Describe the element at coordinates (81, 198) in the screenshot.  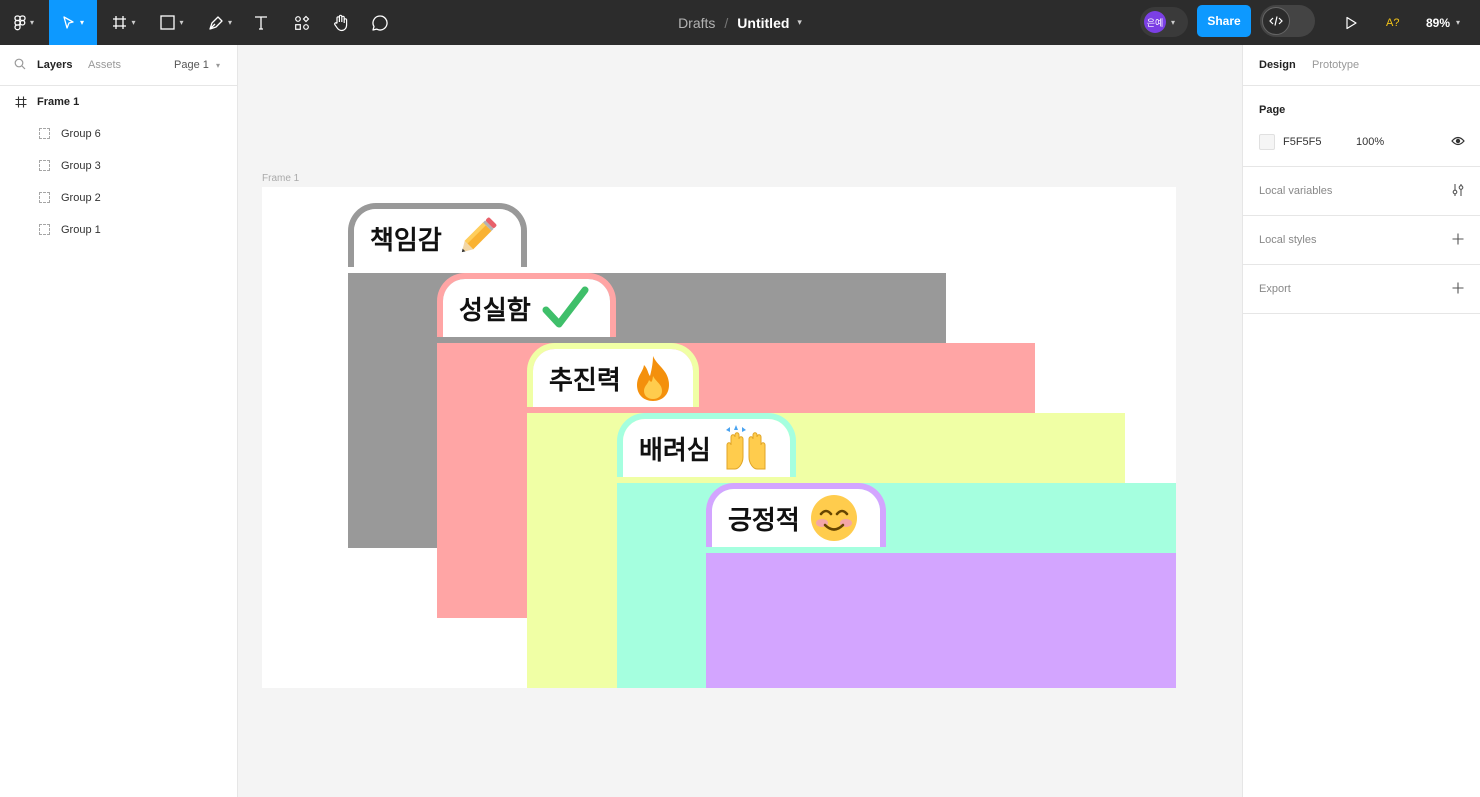
I see `layer-name: Group 2` at that location.